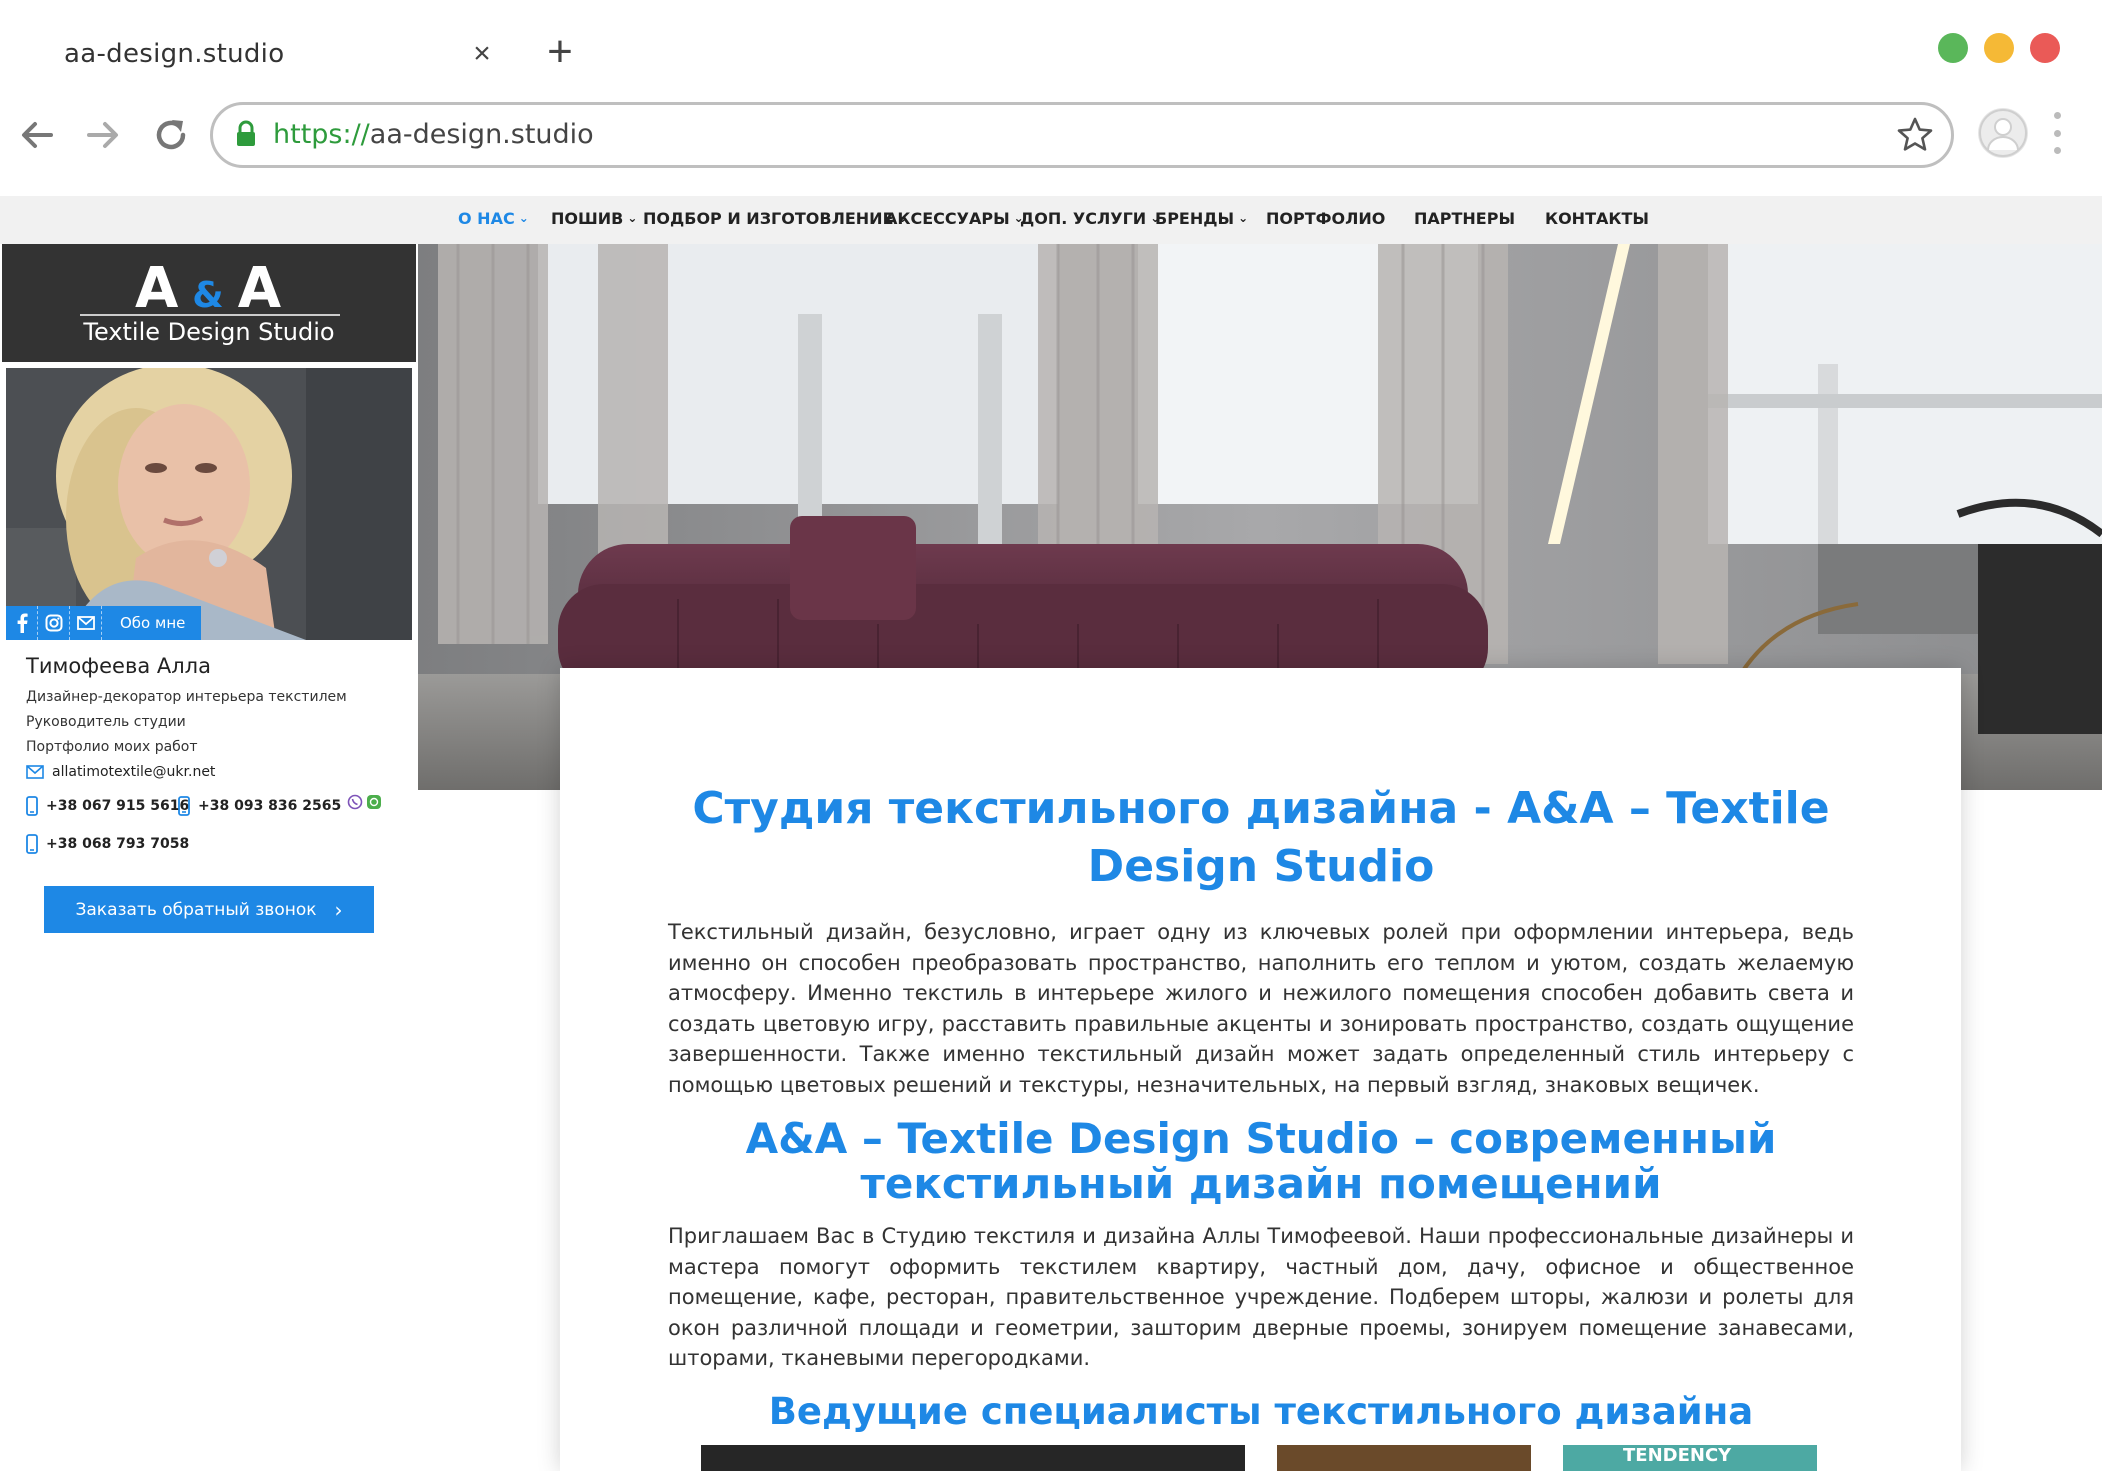 This screenshot has width=2102, height=1471. I want to click on chevron-right-icon: ›, so click(338, 909).